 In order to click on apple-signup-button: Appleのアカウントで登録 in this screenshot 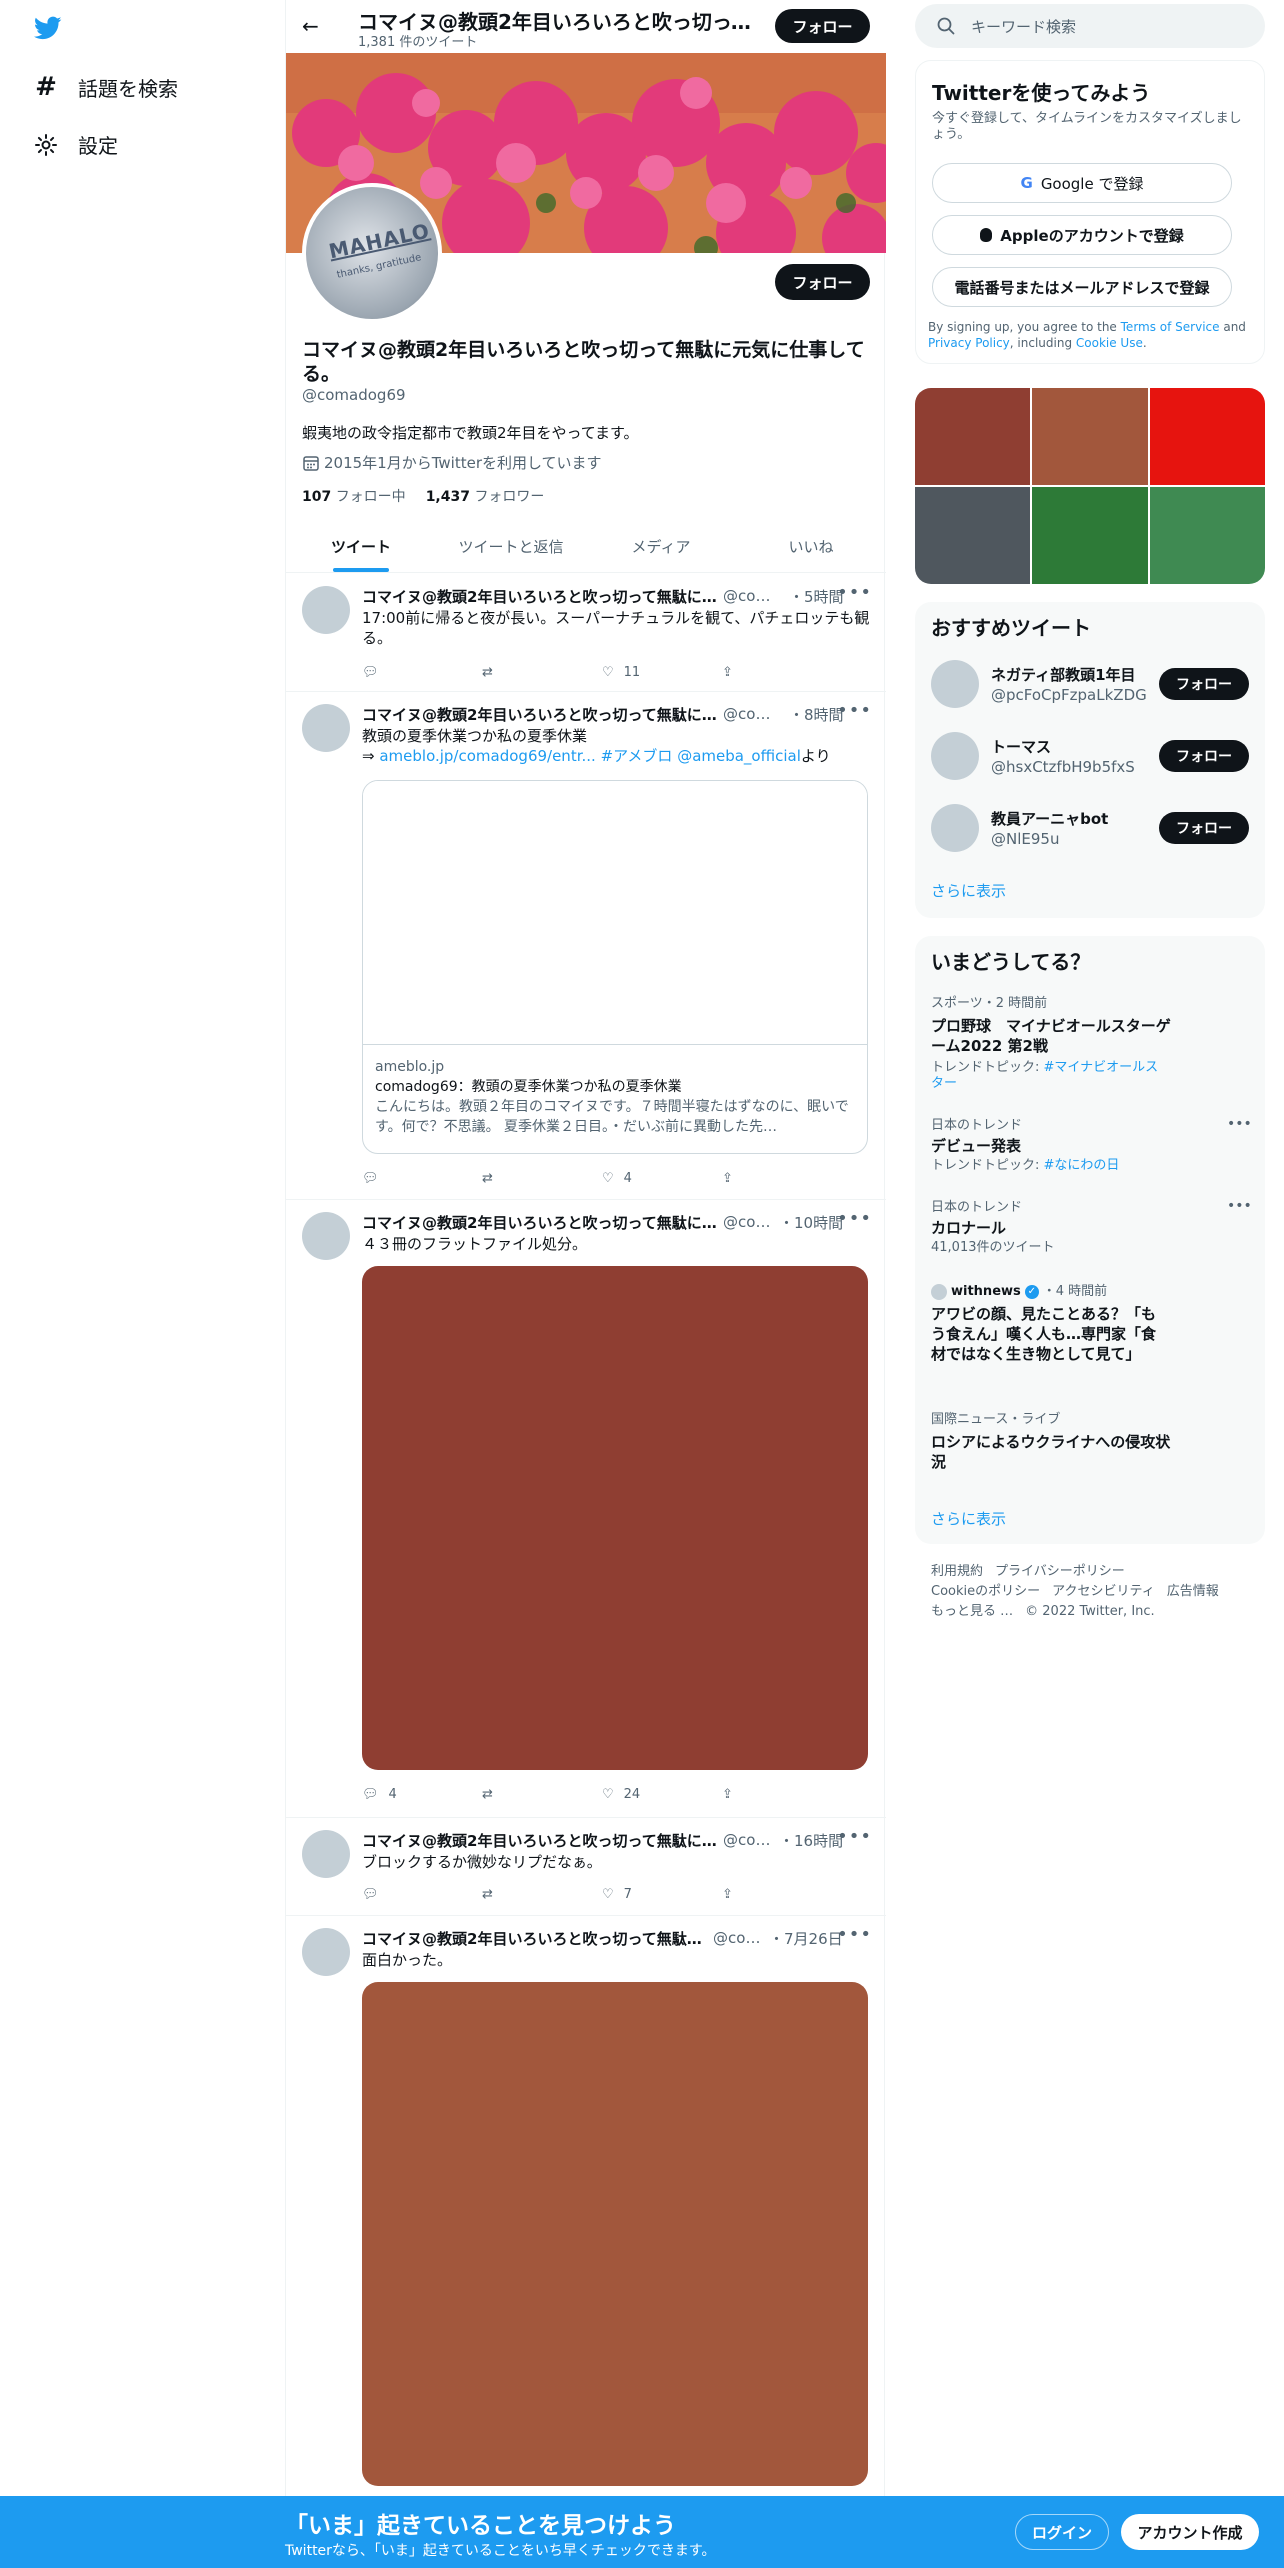, I will do `click(1082, 235)`.